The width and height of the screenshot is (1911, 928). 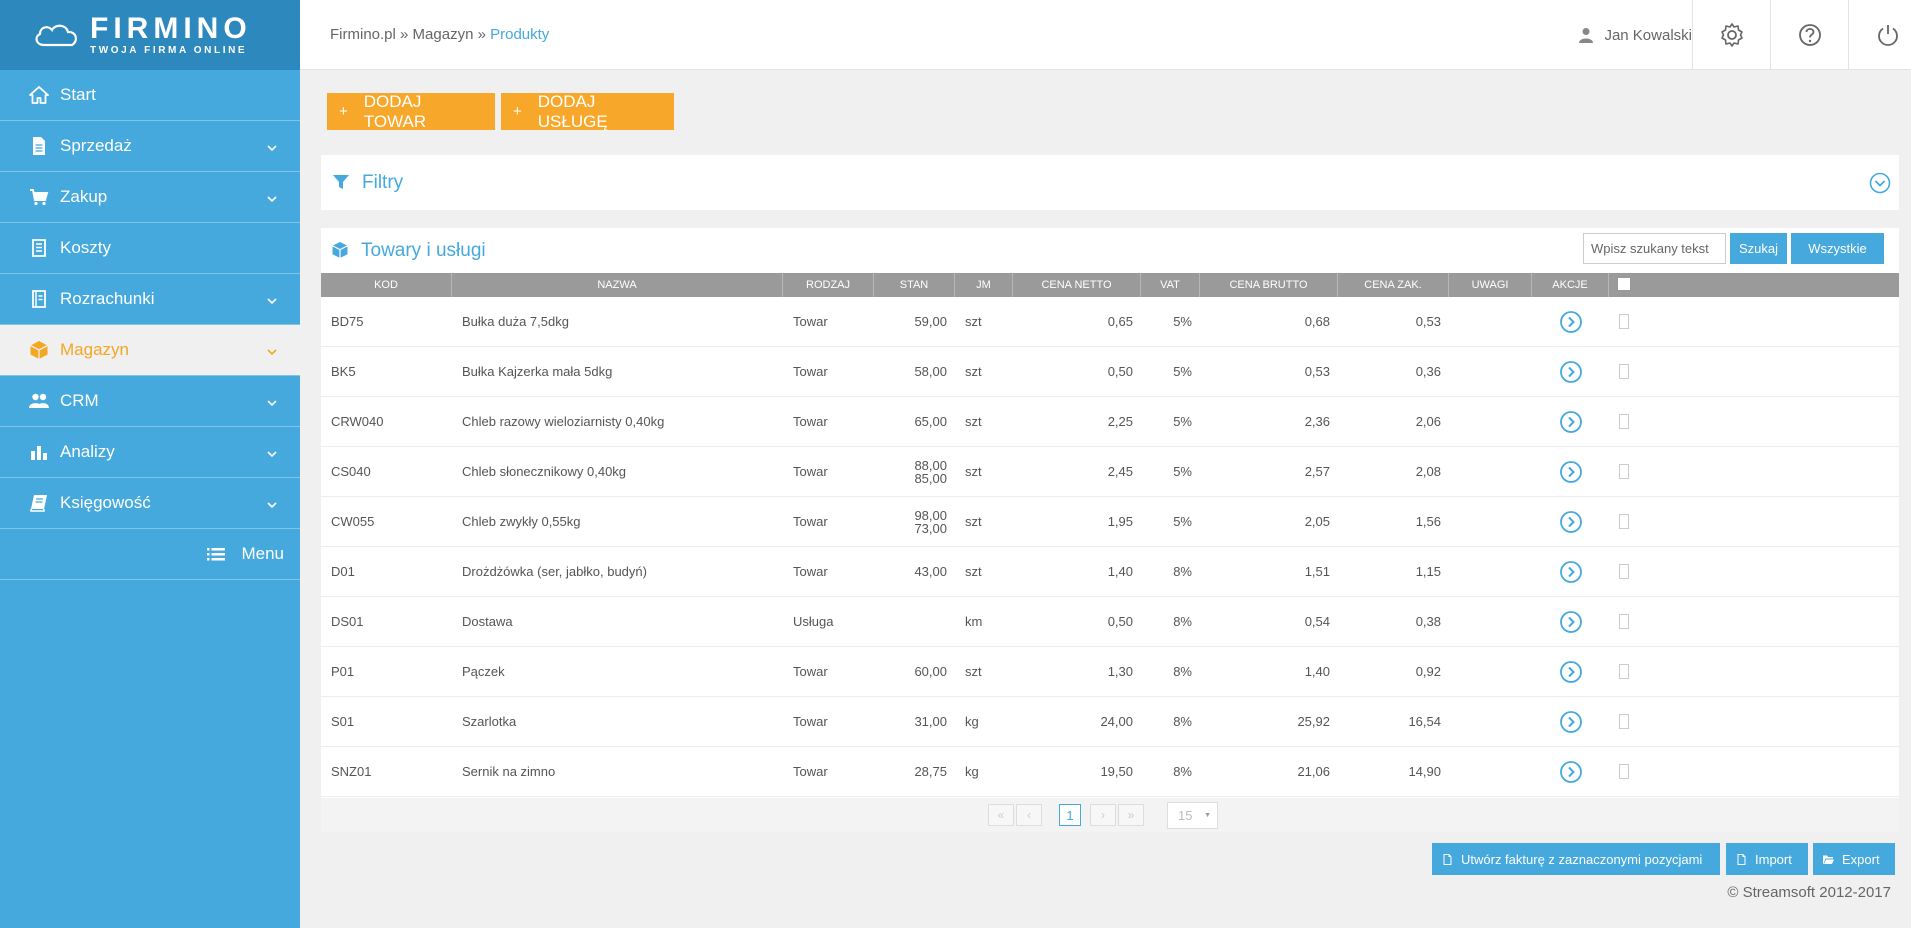 I want to click on logo: FIRMINO TWOJA FIRMA ONLINE, so click(x=150, y=35).